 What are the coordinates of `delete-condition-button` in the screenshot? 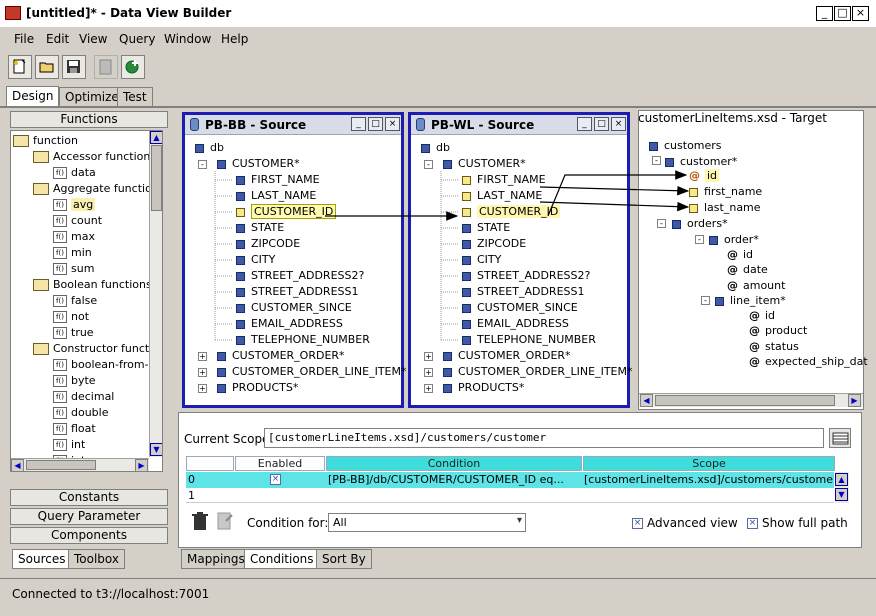 It's located at (201, 522).